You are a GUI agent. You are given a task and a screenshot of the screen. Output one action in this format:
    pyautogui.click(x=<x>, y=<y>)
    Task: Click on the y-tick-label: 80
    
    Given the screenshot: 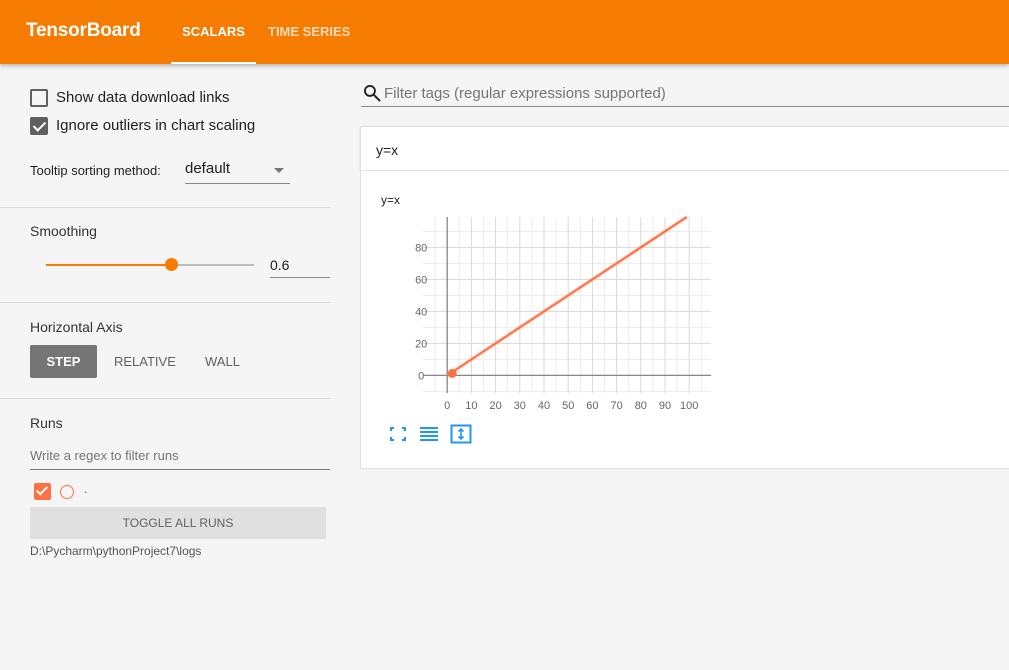 What is the action you would take?
    pyautogui.click(x=421, y=248)
    